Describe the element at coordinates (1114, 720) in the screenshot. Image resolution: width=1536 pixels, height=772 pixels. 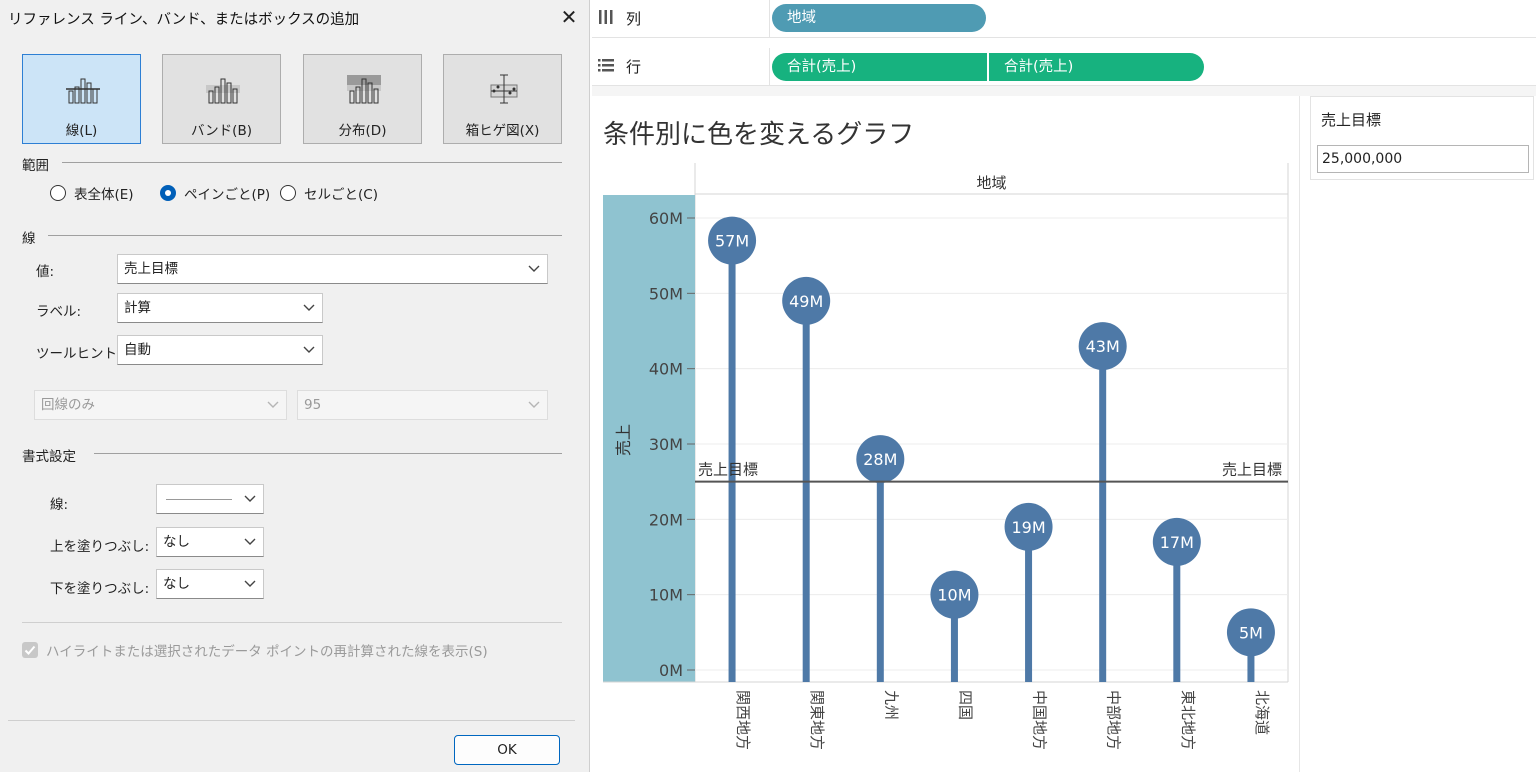
I see `x-category-label: 中部地方` at that location.